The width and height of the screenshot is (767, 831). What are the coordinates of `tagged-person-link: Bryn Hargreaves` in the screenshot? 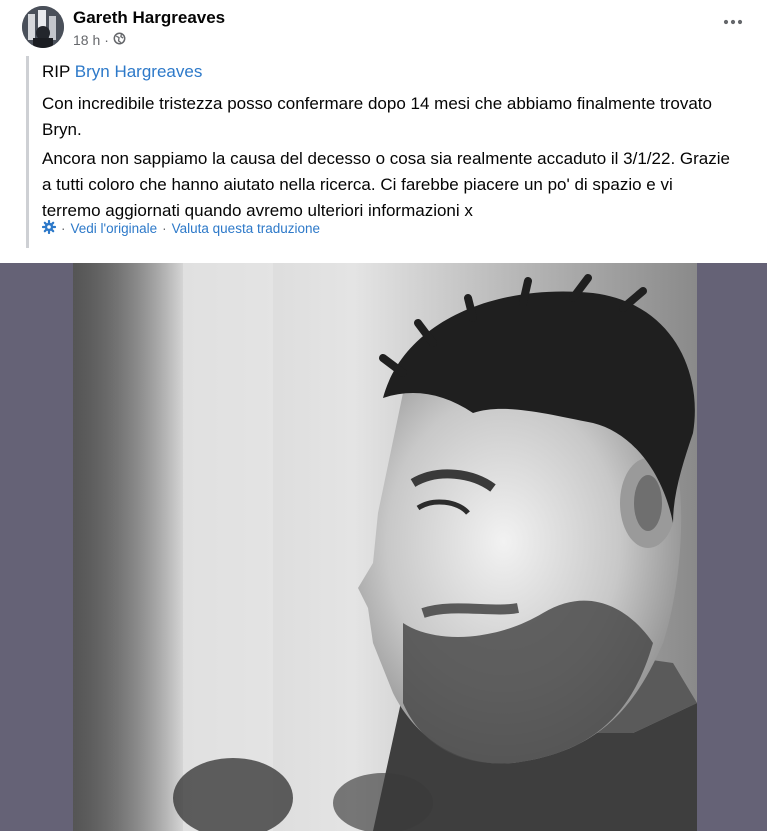 It's located at (139, 71).